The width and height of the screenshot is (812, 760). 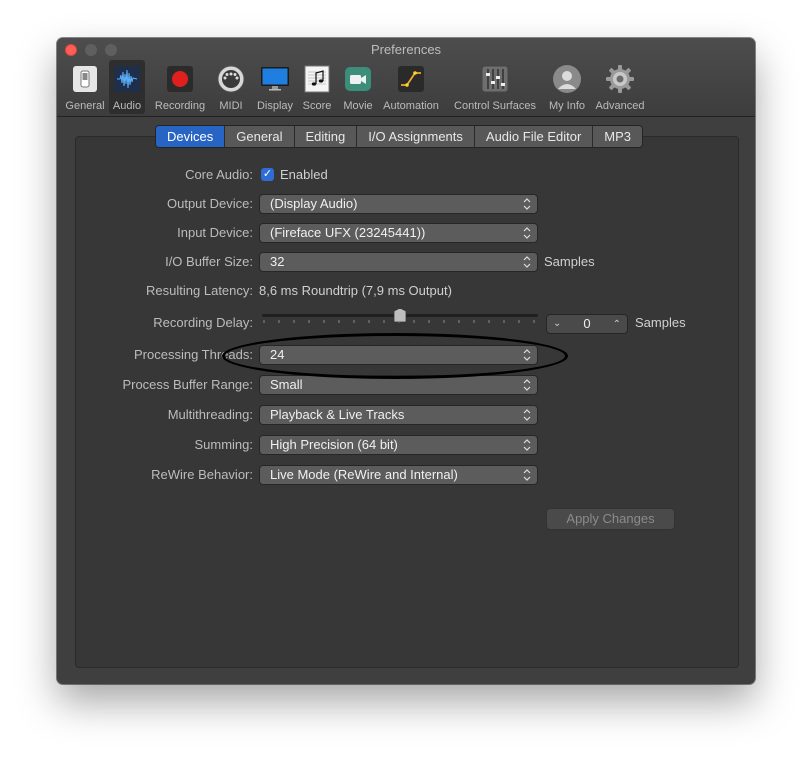 I want to click on toolbar-midi: MIDI, so click(x=231, y=87).